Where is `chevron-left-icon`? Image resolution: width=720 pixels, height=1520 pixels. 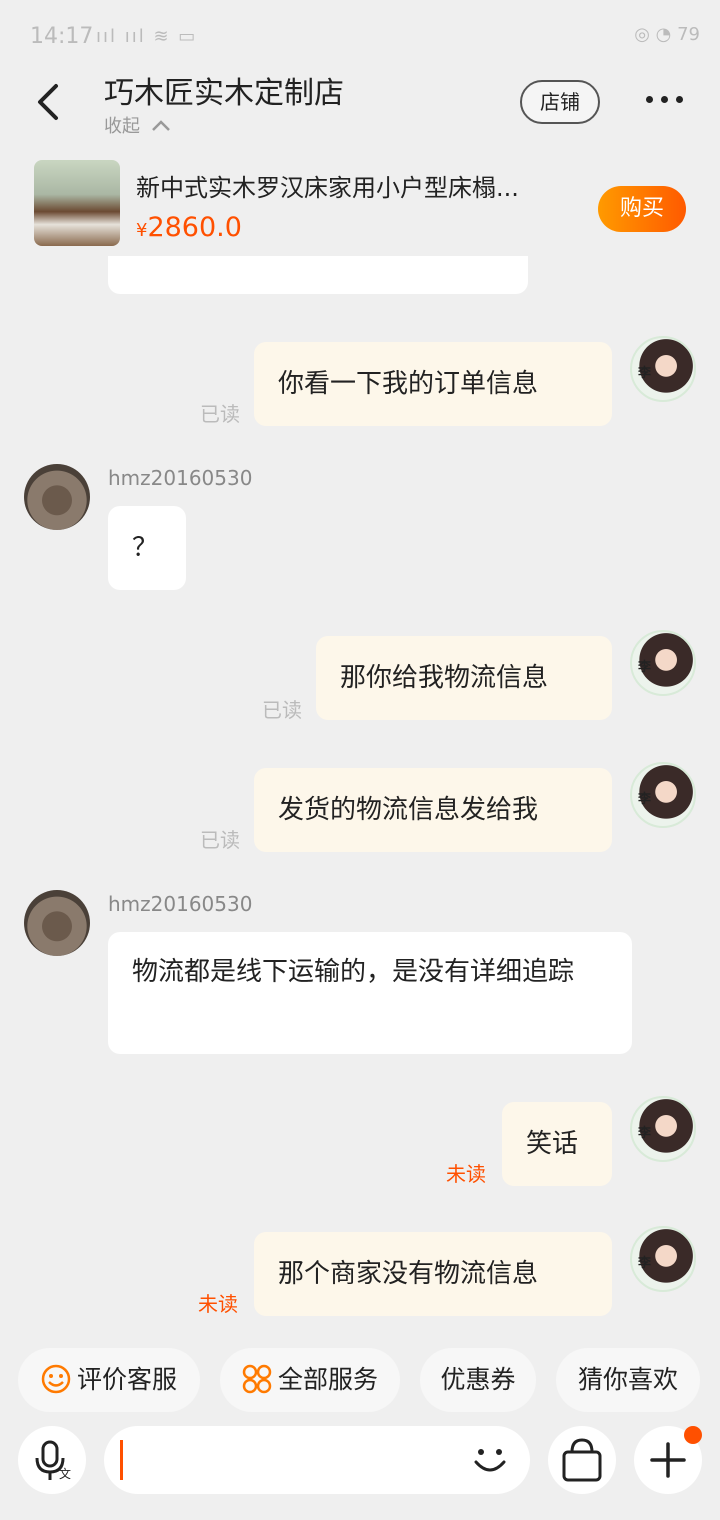 chevron-left-icon is located at coordinates (48, 102).